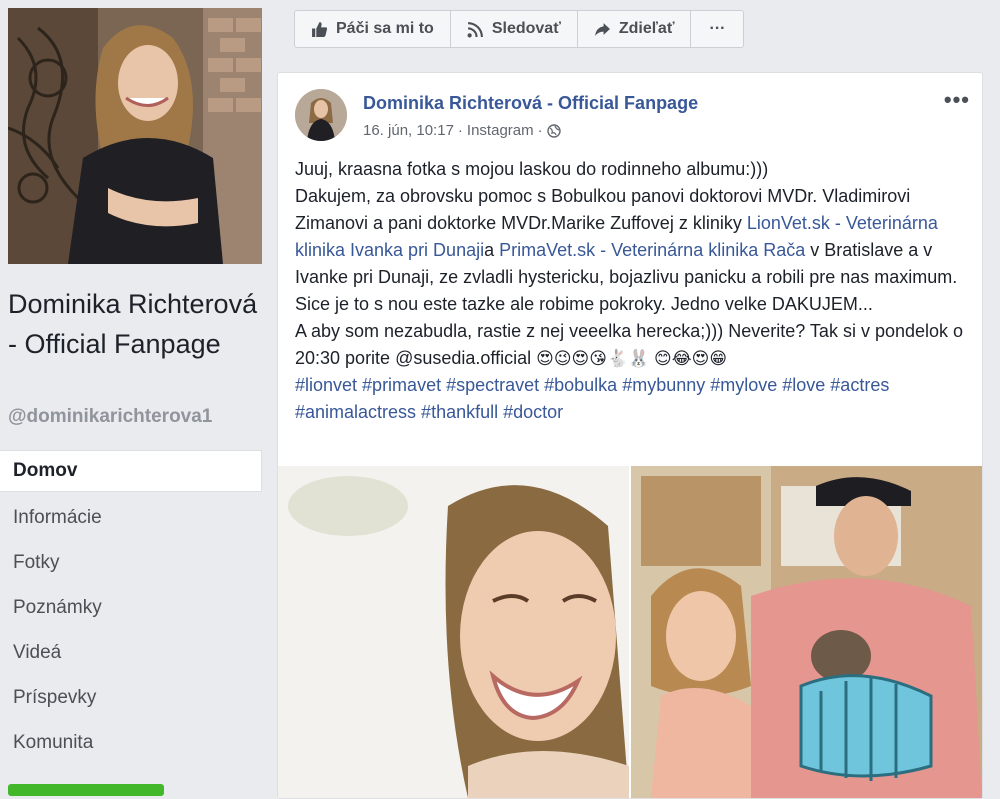  I want to click on globe-icon, so click(553, 130).